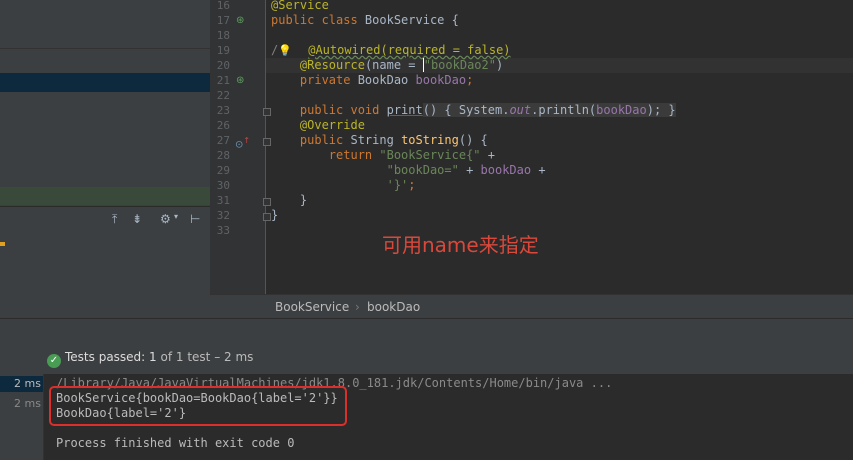  Describe the element at coordinates (105, 196) in the screenshot. I see `project-tree-row` at that location.